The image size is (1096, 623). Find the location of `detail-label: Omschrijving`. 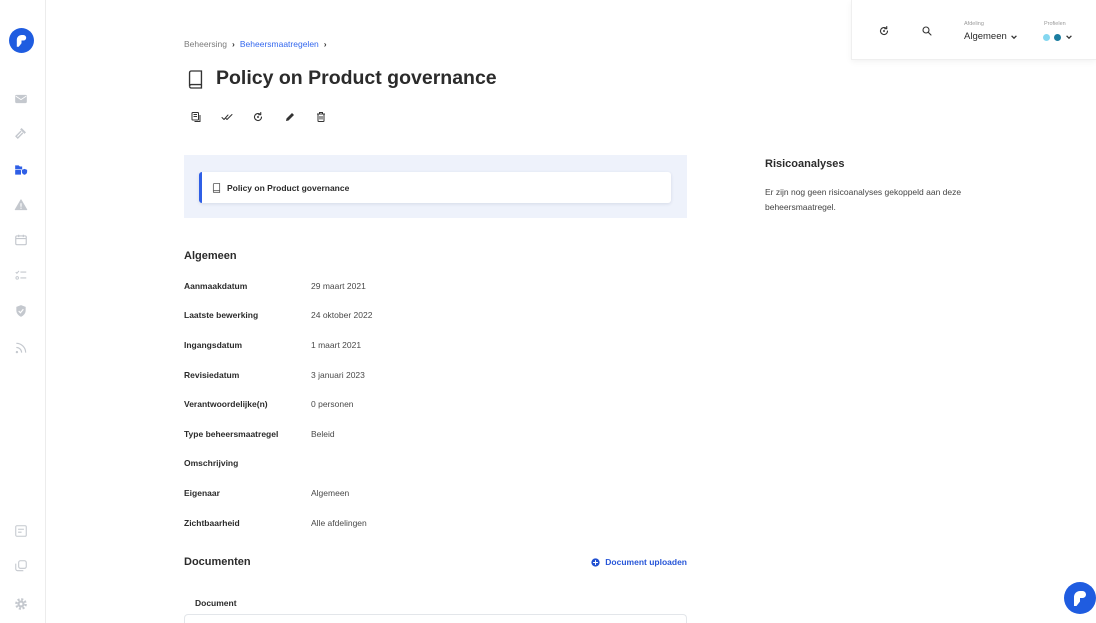

detail-label: Omschrijving is located at coordinates (211, 463).